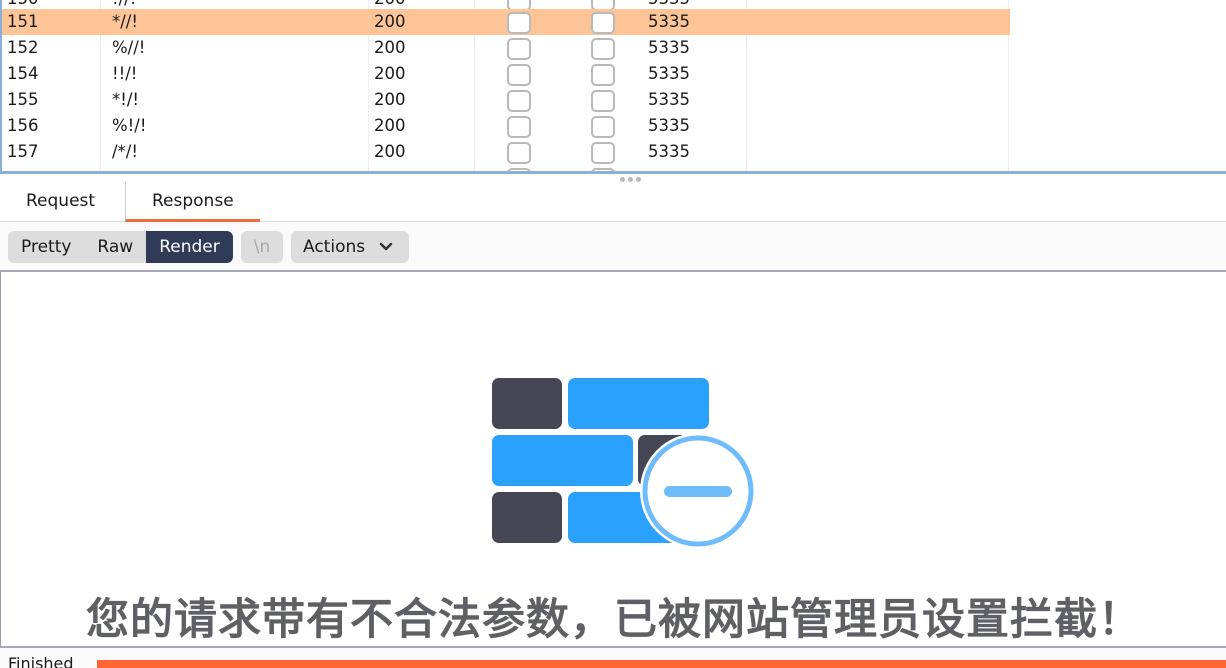  Describe the element at coordinates (125, 151) in the screenshot. I see `payload: /*/!` at that location.